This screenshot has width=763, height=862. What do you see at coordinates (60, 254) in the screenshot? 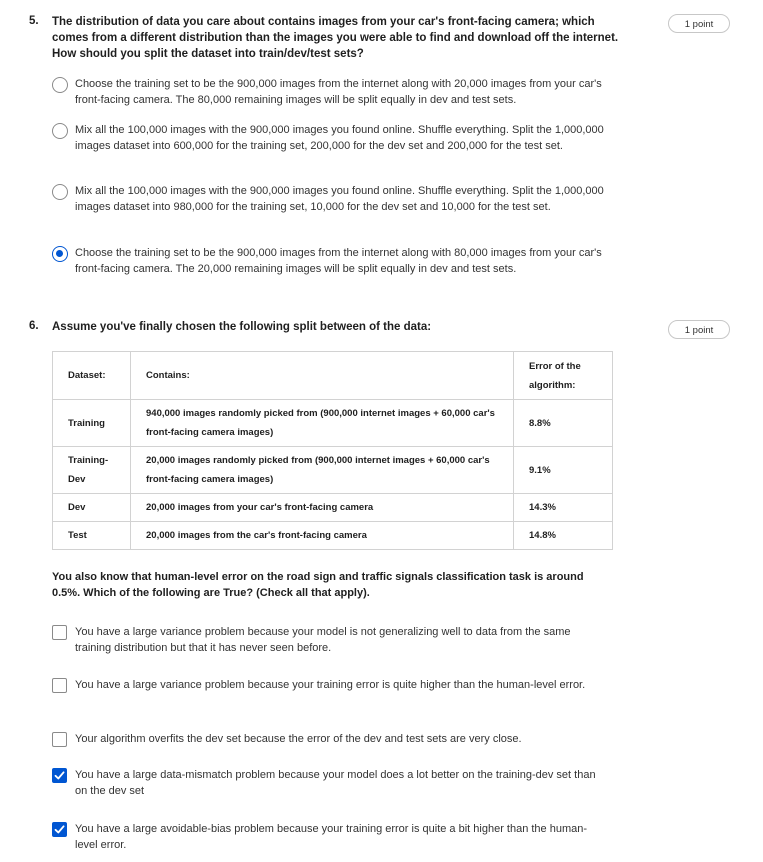
I see `radio-button-selected` at bounding box center [60, 254].